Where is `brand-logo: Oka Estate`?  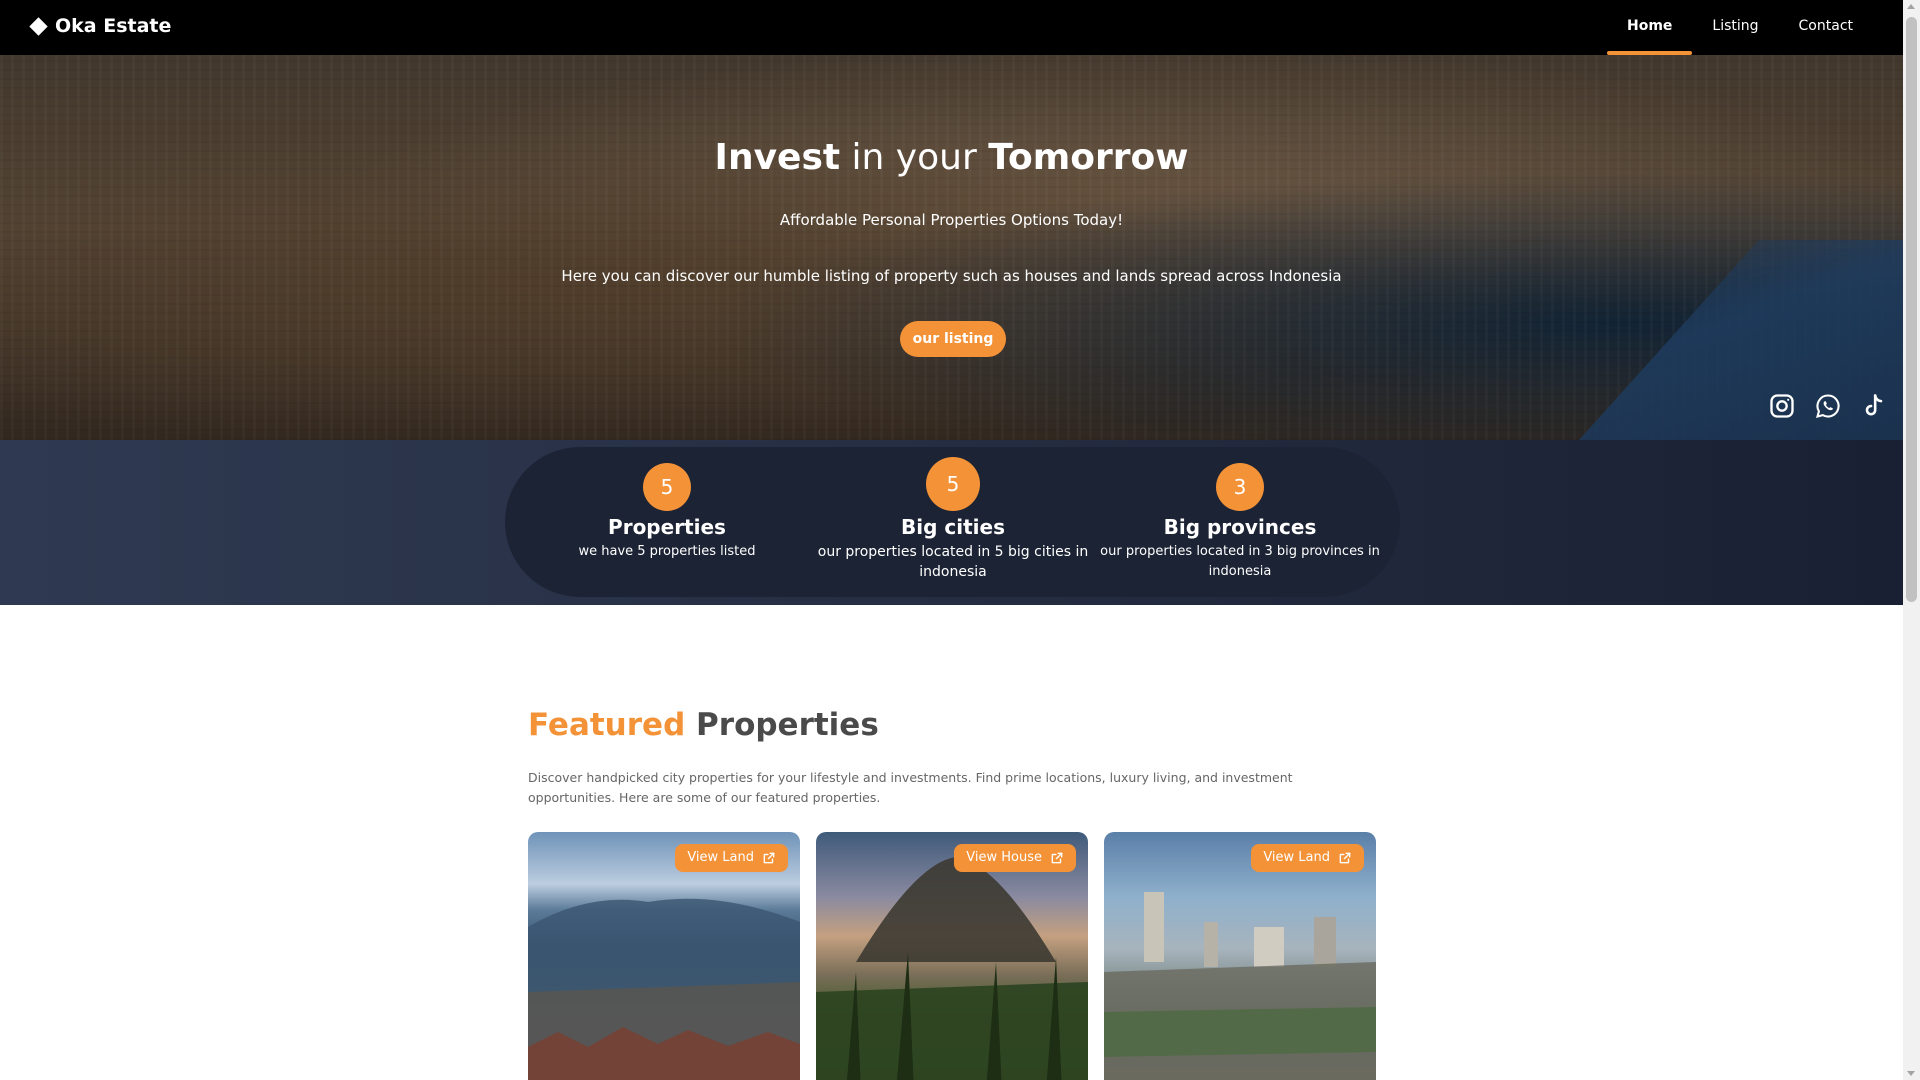
brand-logo: Oka Estate is located at coordinates (100, 26).